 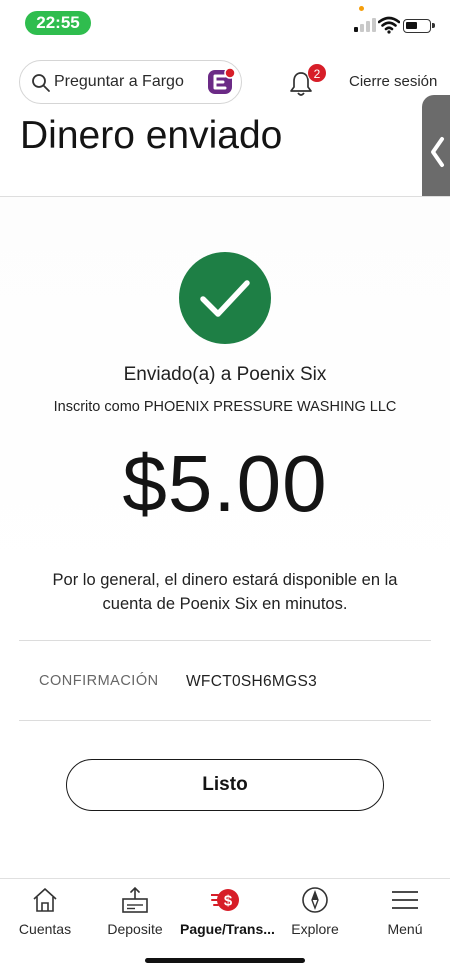 I want to click on done-button: Listo, so click(x=225, y=785).